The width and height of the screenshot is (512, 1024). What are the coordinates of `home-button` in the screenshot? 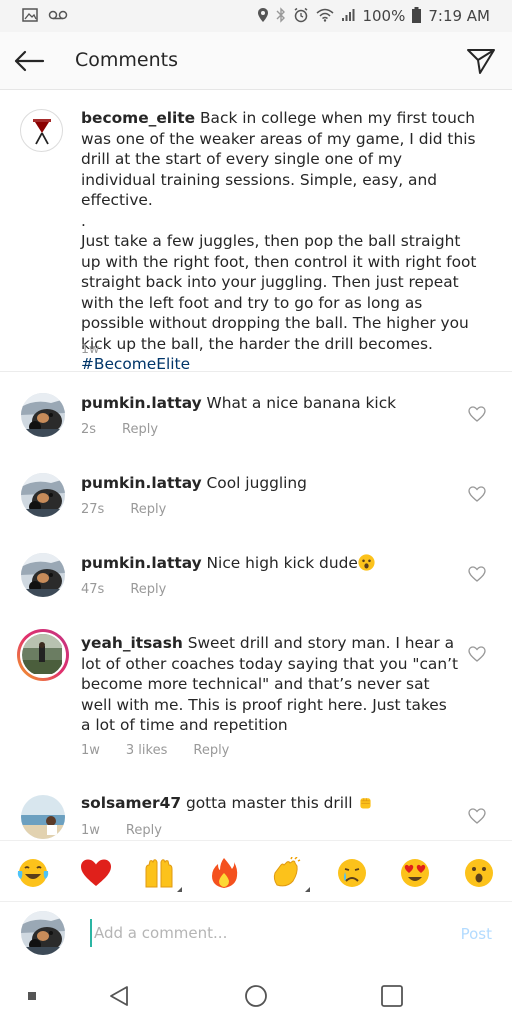 It's located at (256, 996).